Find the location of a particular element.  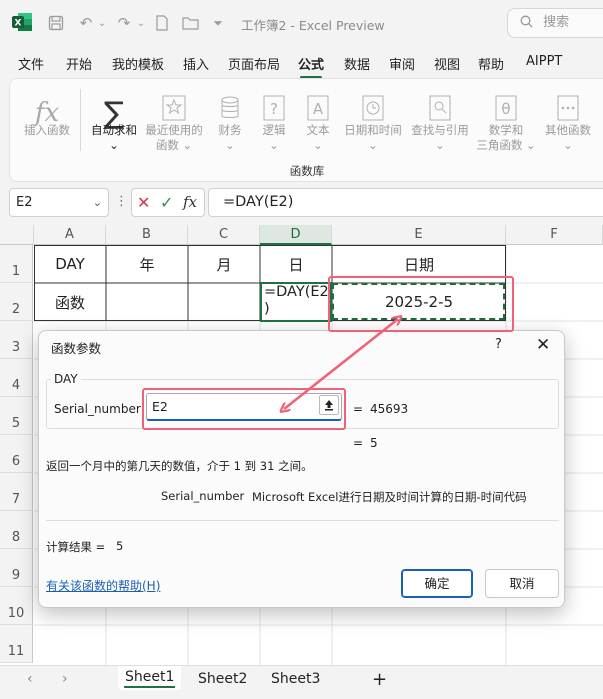

copy-marquee is located at coordinates (418, 301).